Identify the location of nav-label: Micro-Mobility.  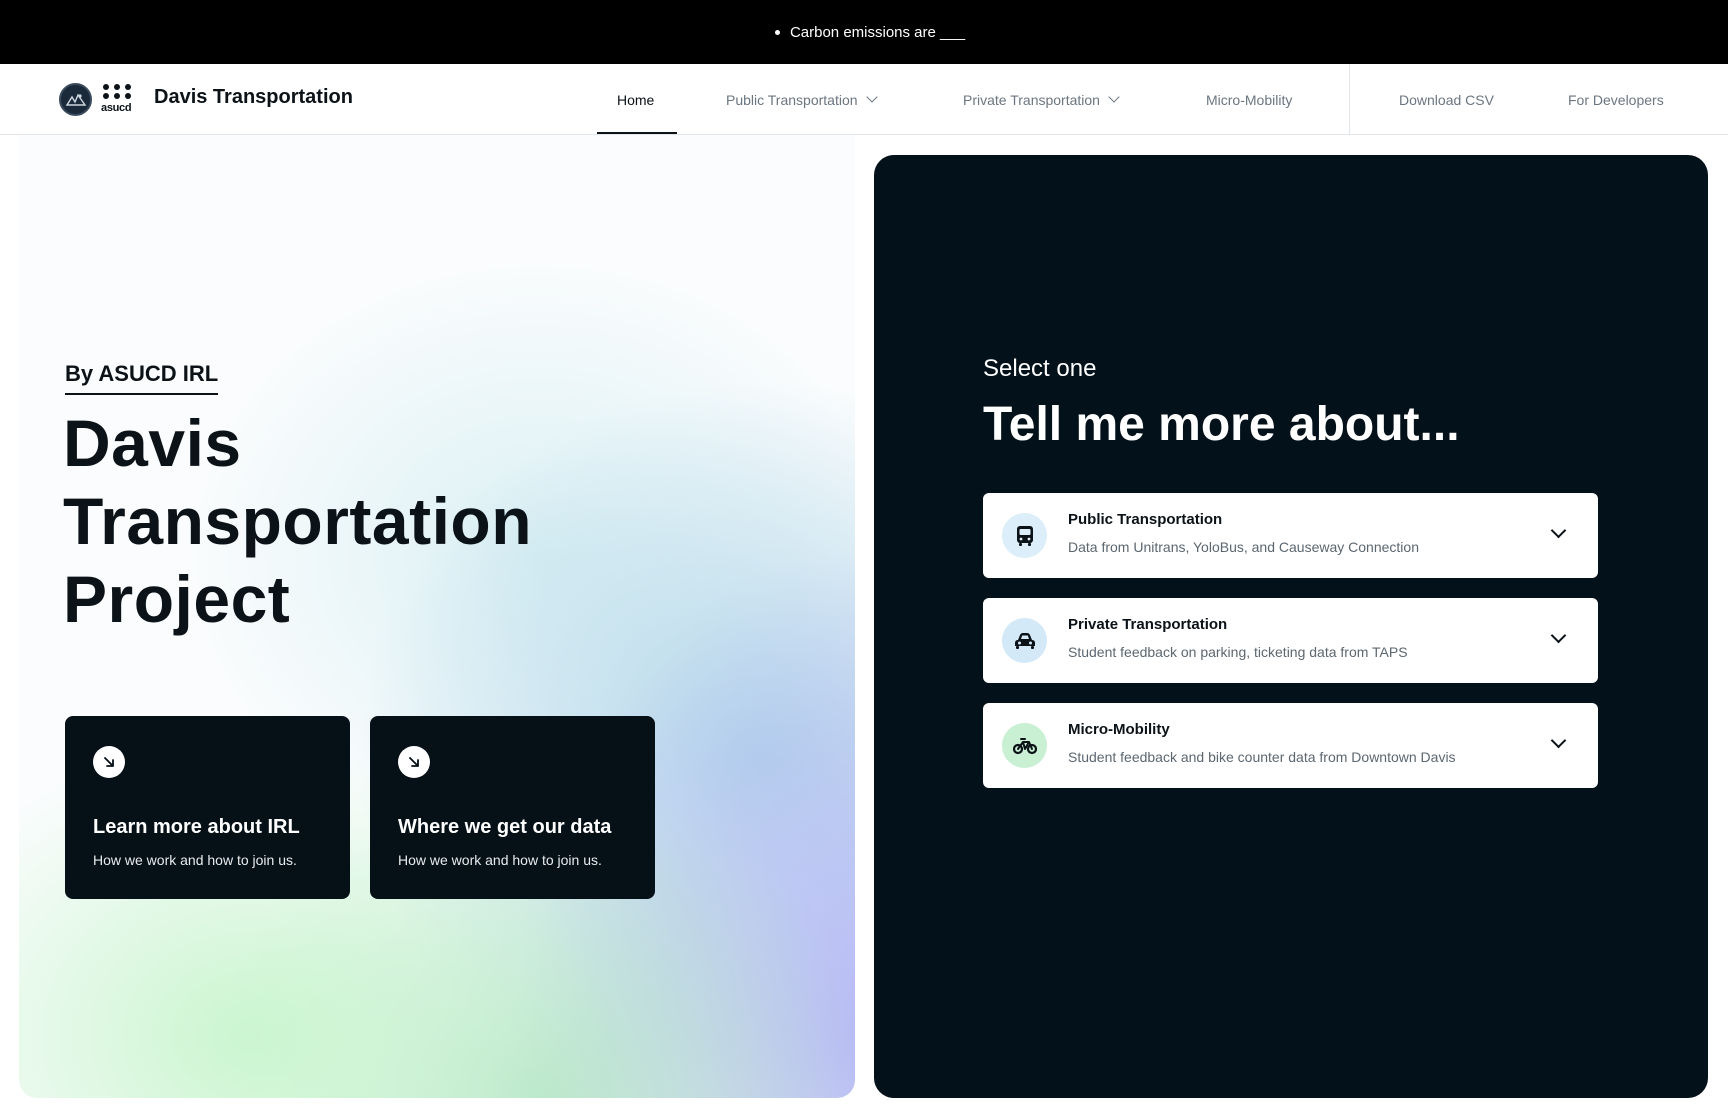
(1249, 99).